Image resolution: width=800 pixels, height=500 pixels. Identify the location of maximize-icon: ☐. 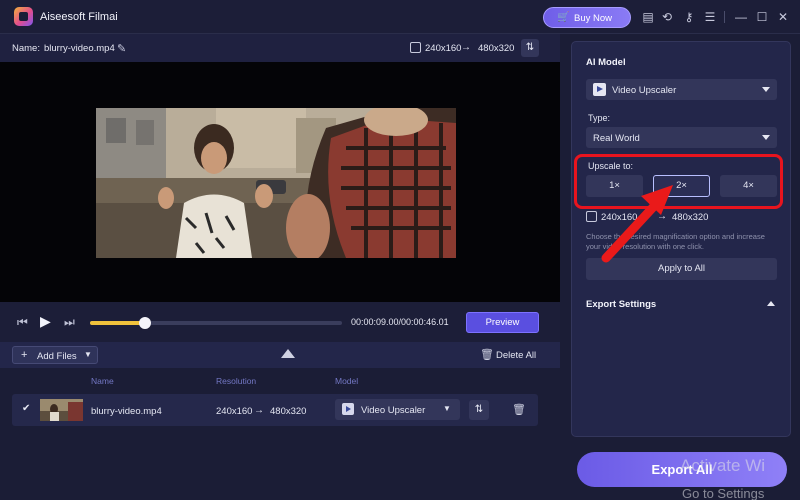
(762, 17).